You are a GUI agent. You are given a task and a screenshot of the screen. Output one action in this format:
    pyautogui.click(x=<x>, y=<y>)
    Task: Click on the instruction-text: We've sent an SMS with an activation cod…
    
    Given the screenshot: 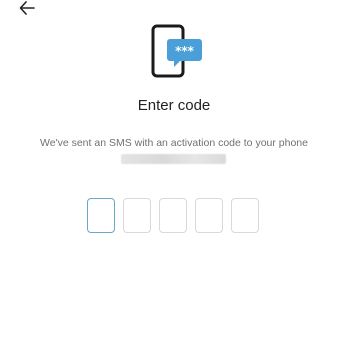 What is the action you would take?
    pyautogui.click(x=174, y=143)
    